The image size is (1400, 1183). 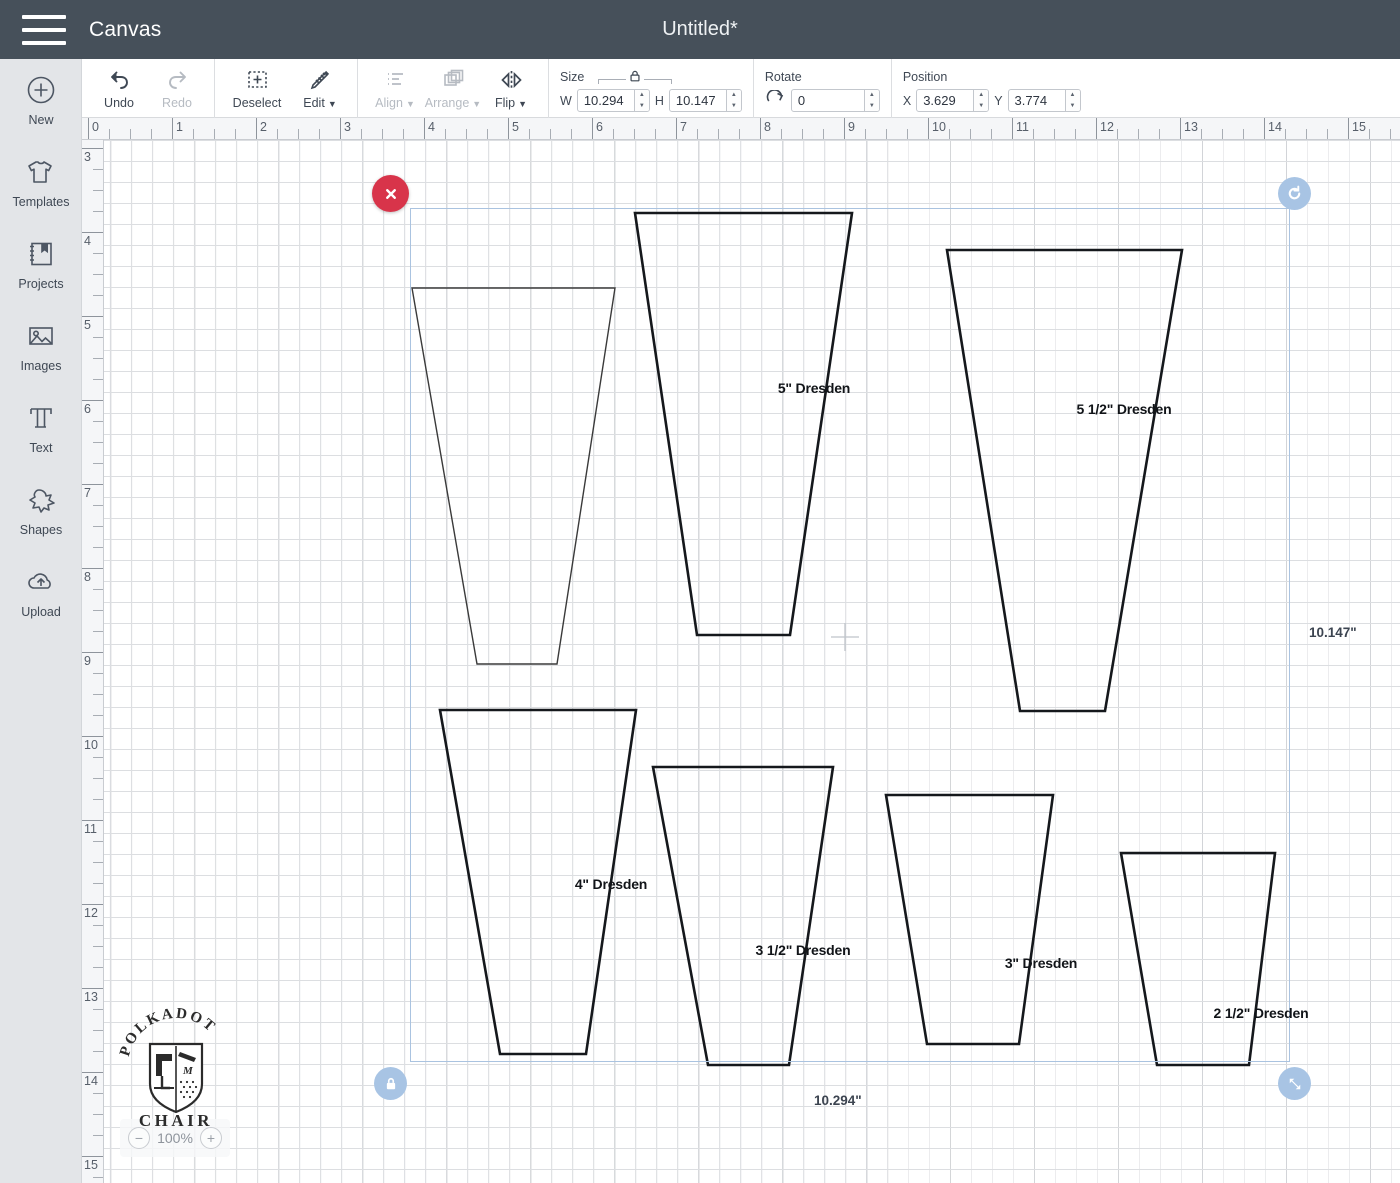 What do you see at coordinates (635, 75) in the screenshot?
I see `lock-closed-icon` at bounding box center [635, 75].